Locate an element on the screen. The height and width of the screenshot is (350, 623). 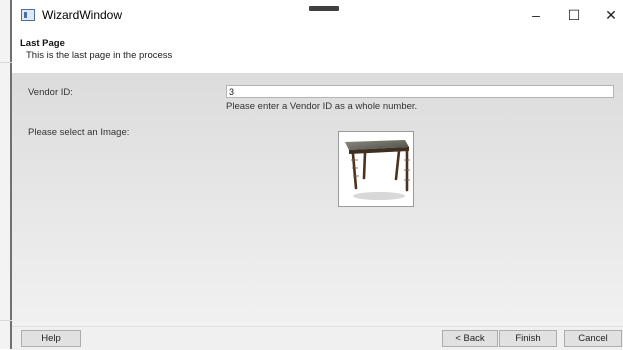
table-photo-icon is located at coordinates (377, 170).